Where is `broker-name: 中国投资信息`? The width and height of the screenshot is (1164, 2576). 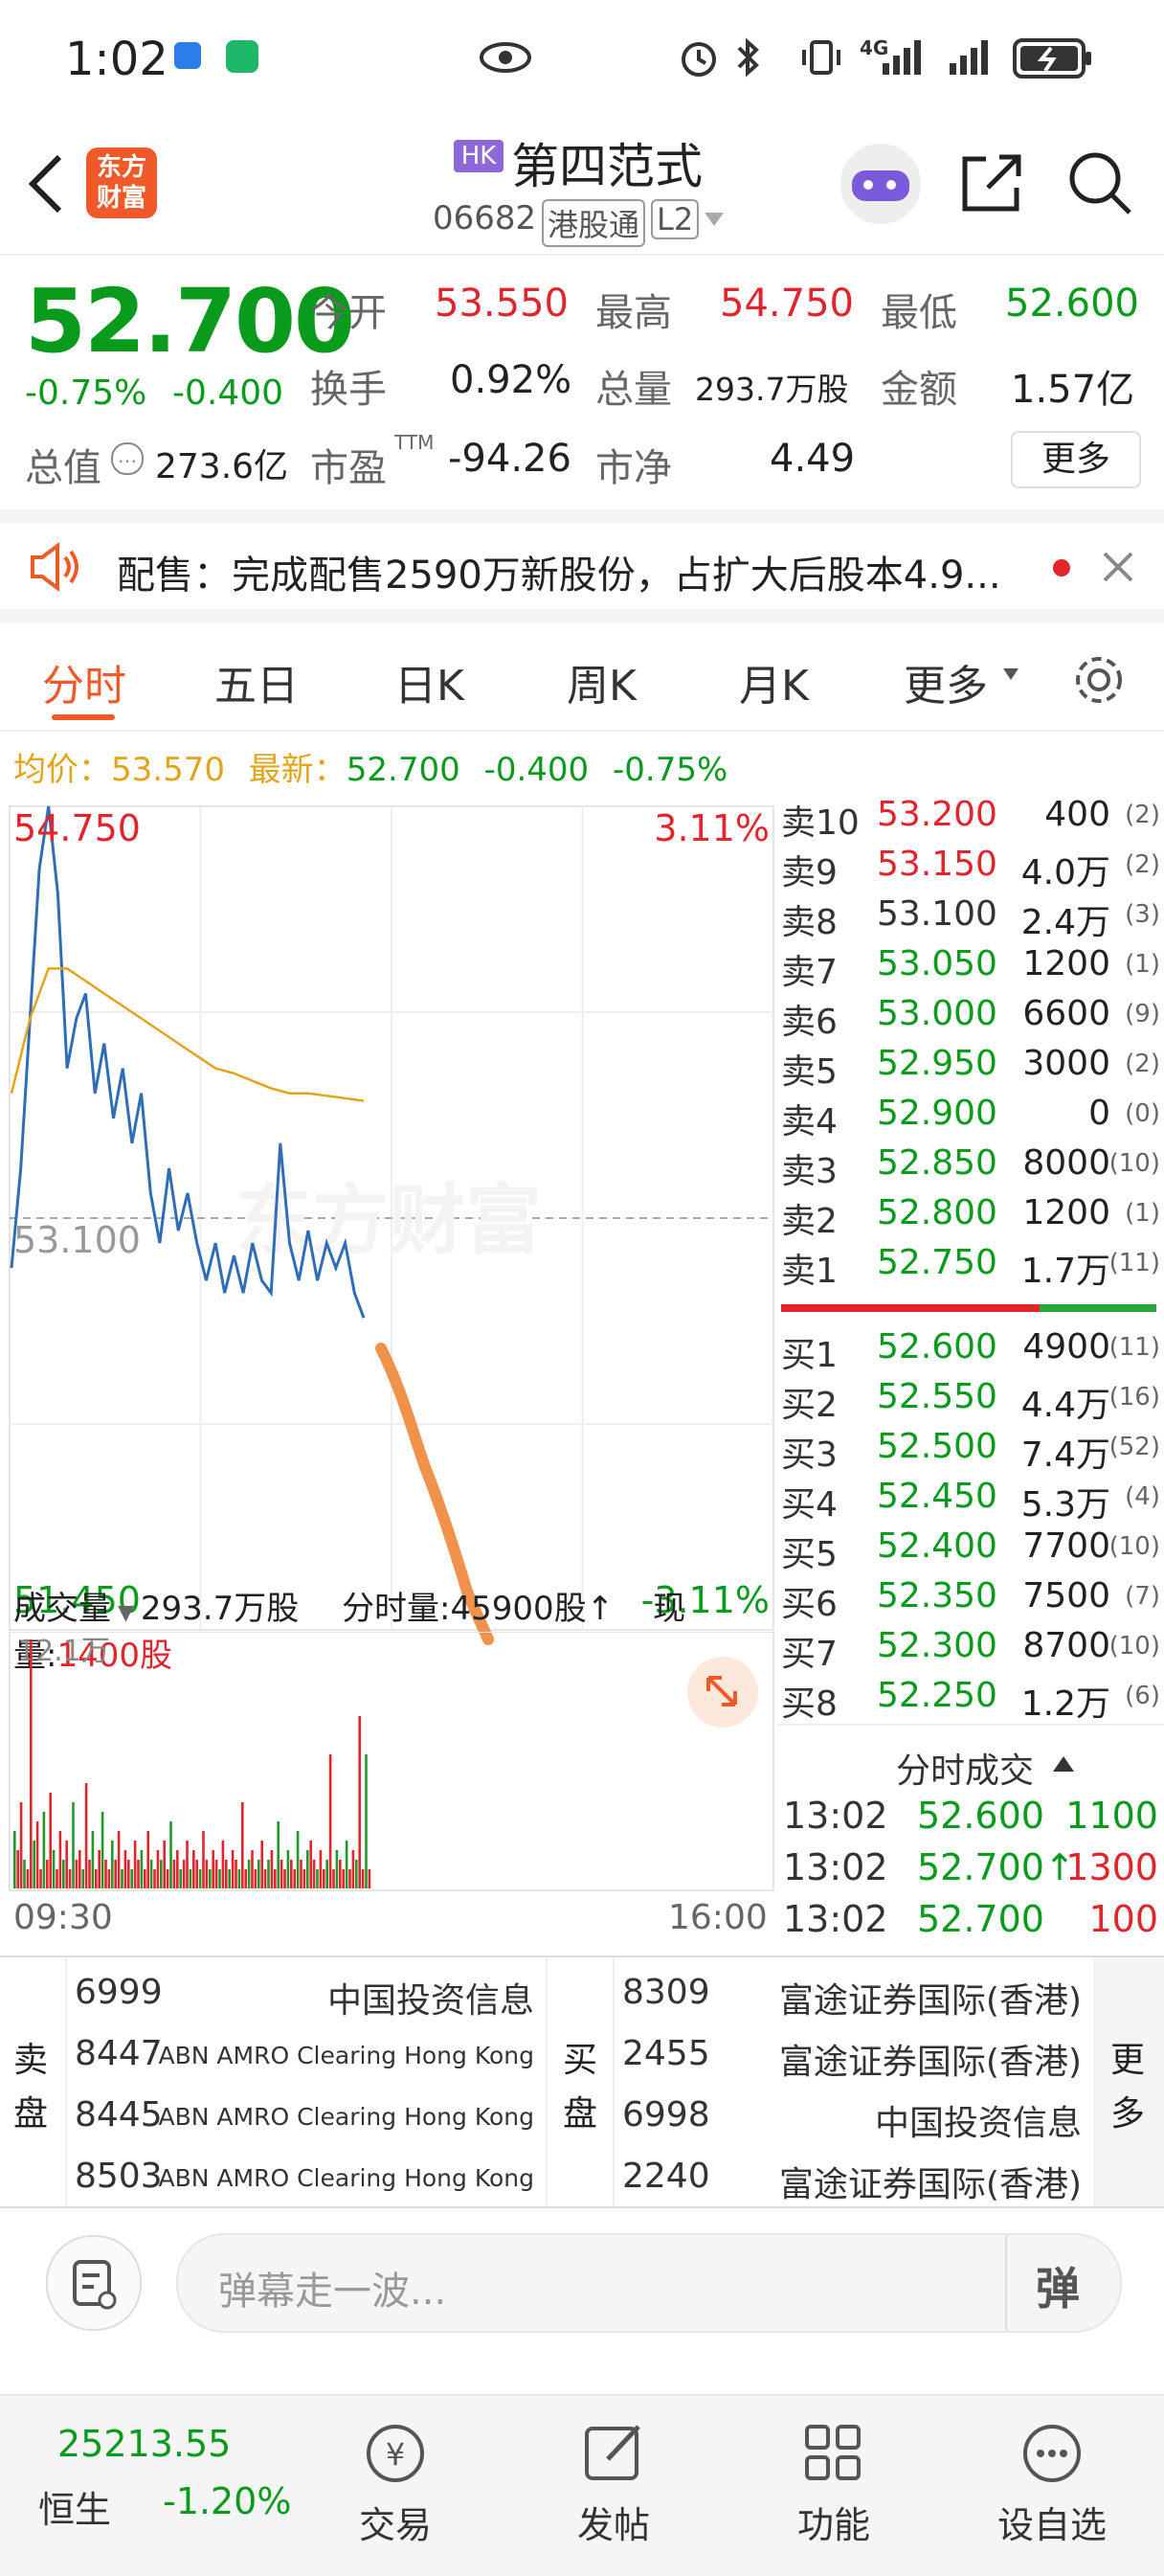
broker-name: 中国投资信息 is located at coordinates (430, 2001).